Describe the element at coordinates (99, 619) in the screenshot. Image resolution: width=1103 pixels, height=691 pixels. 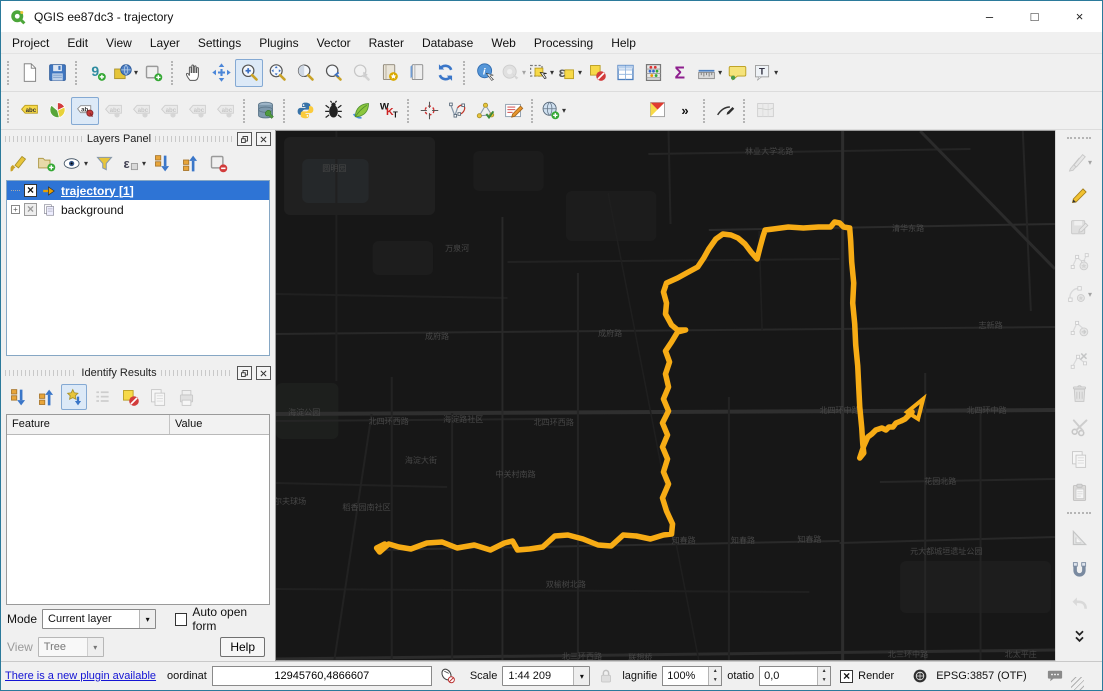
I see `mode-combo: Current layer ▾` at that location.